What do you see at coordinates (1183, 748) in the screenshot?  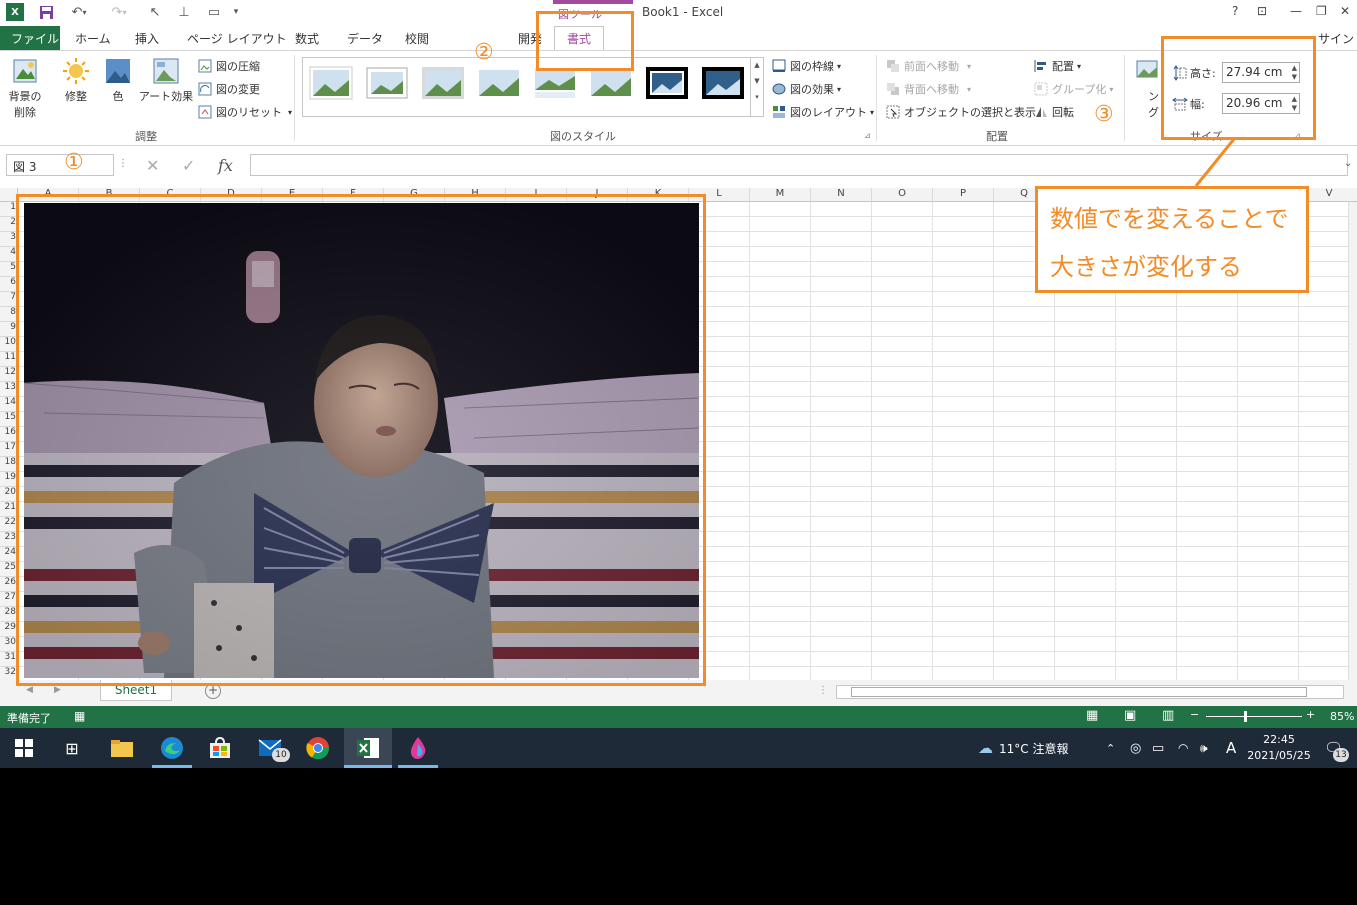 I see `wifi-icon: ◠` at bounding box center [1183, 748].